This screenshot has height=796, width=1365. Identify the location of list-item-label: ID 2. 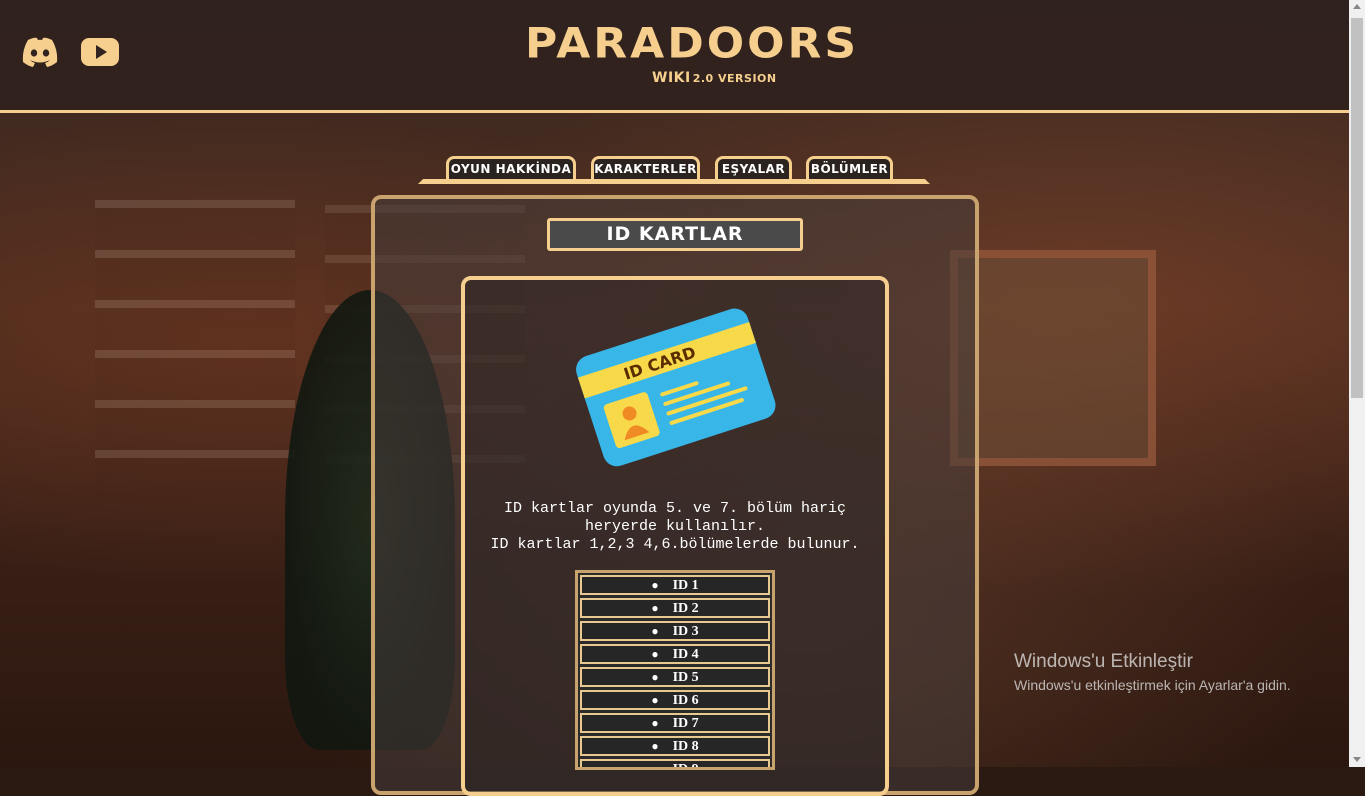
(685, 608).